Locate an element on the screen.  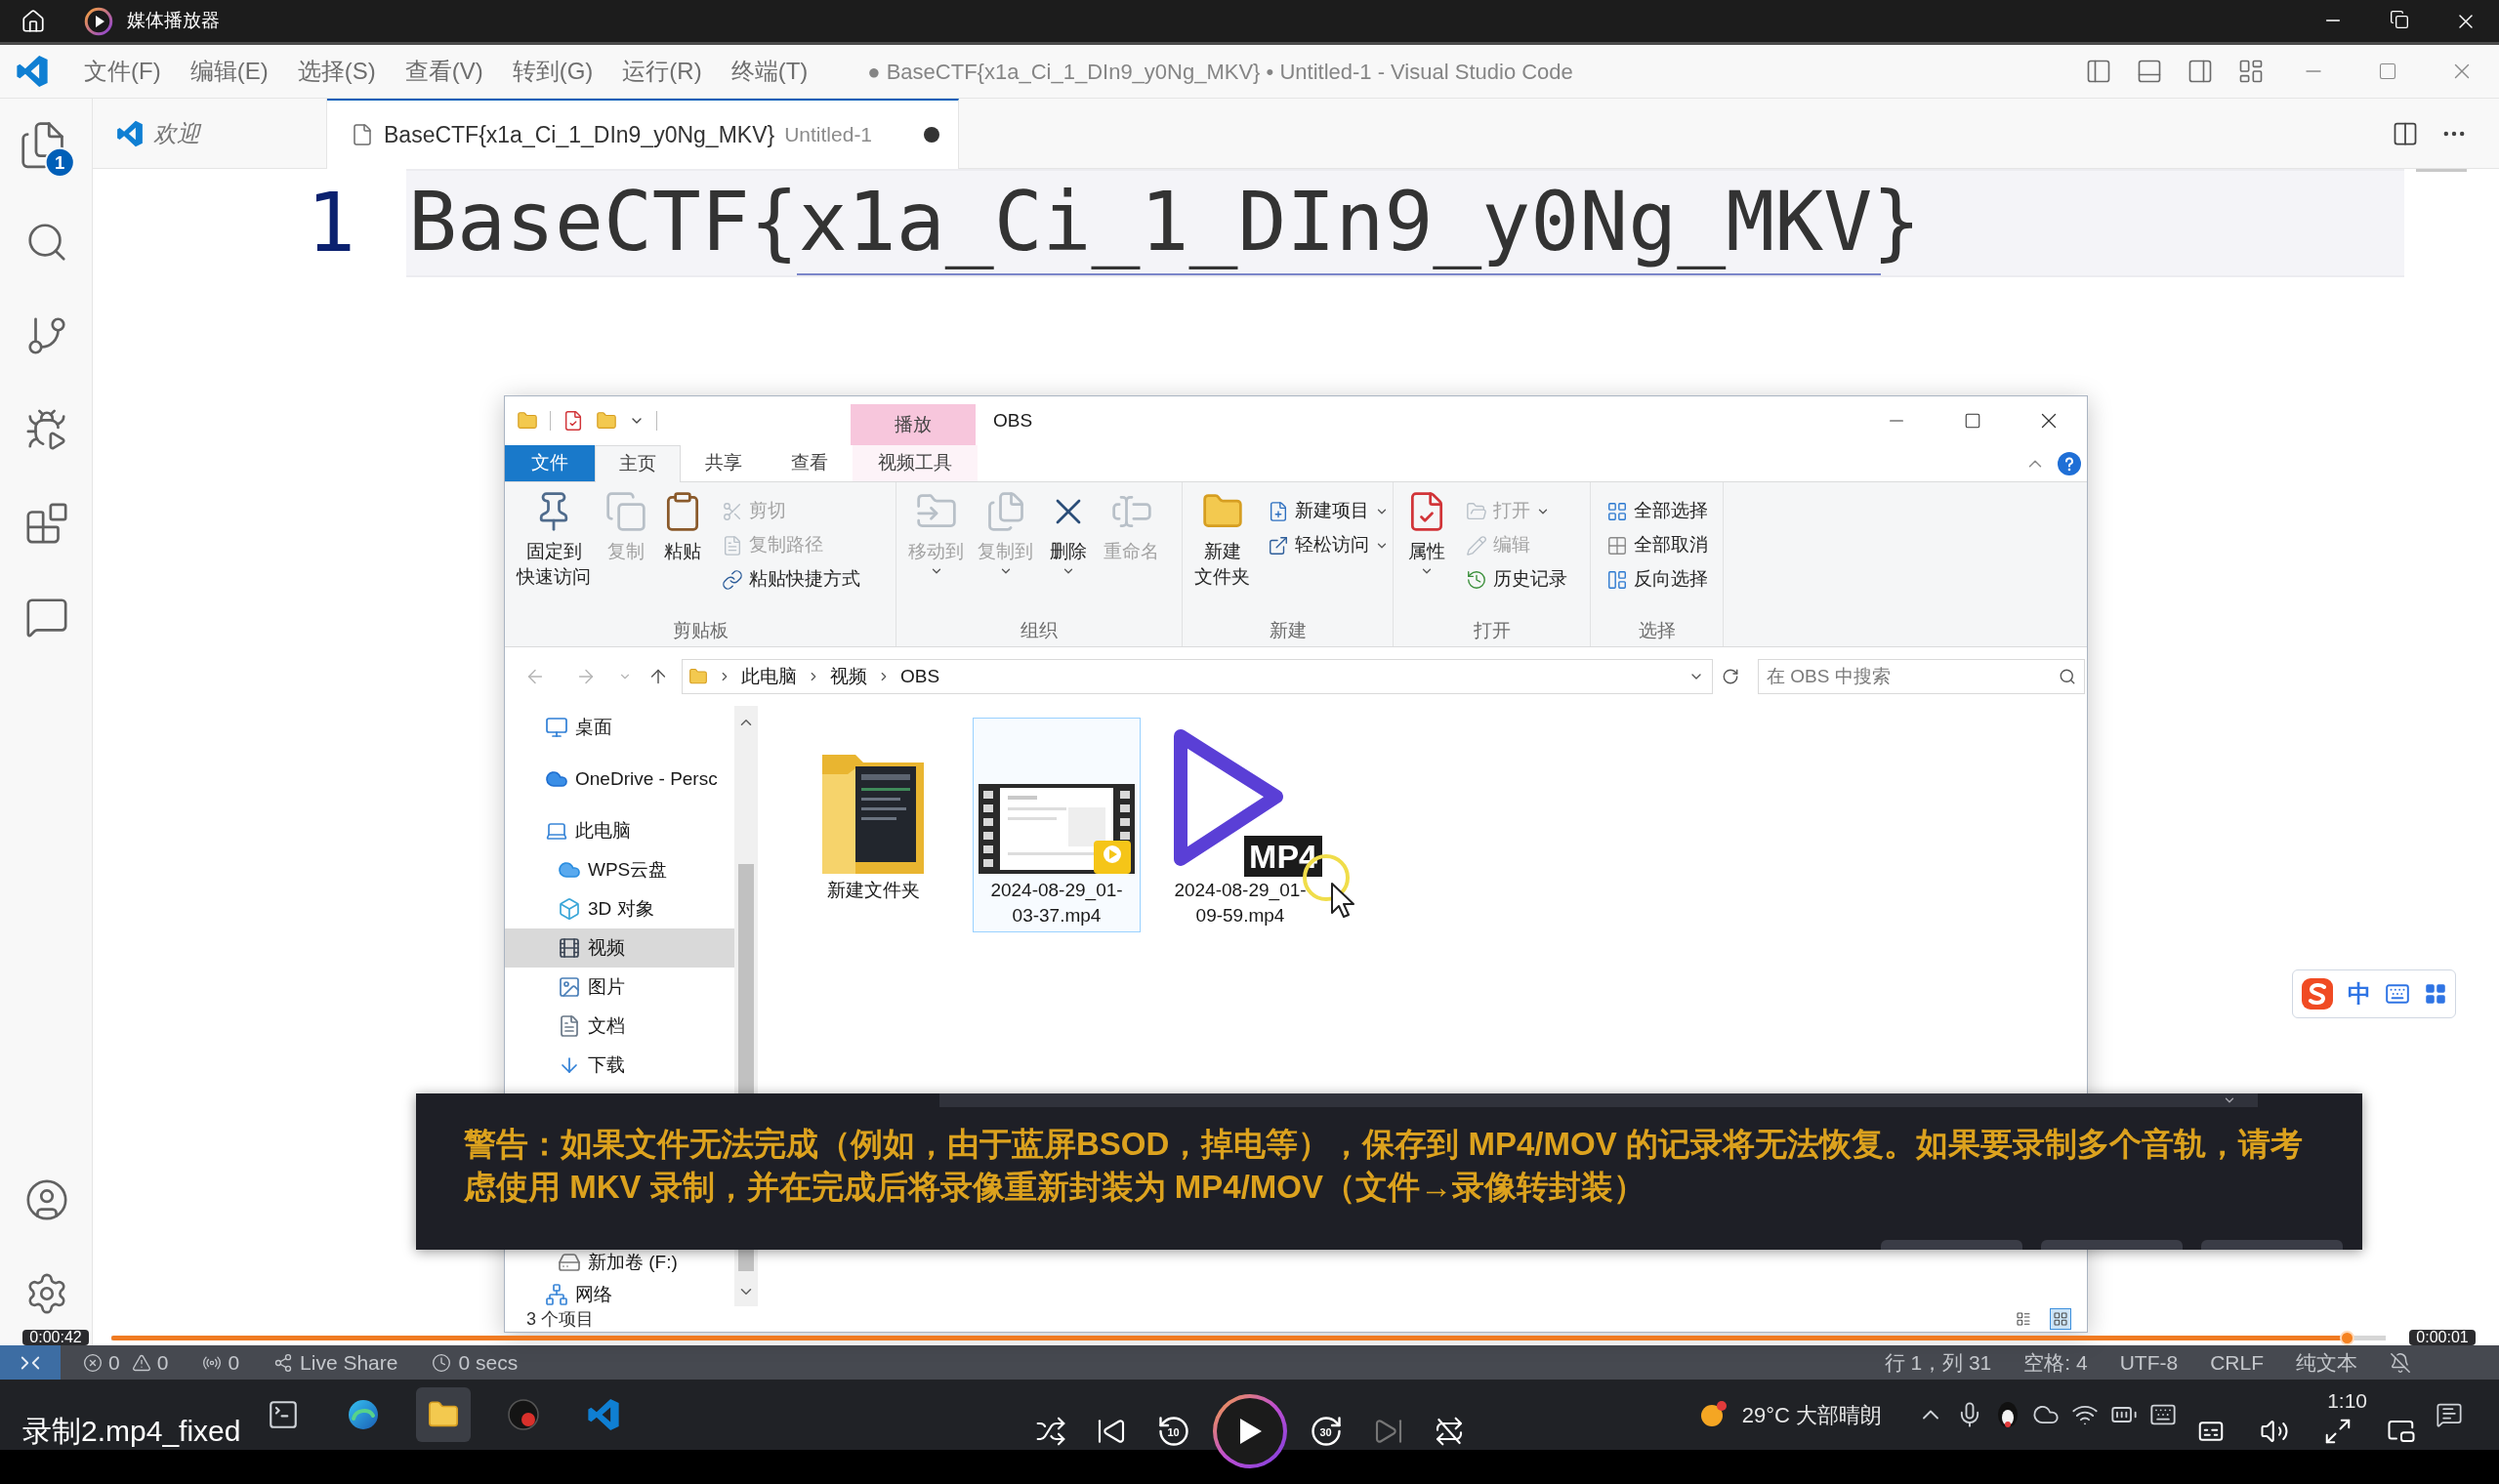
ribbon-button: 属性 is located at coordinates (1427, 530).